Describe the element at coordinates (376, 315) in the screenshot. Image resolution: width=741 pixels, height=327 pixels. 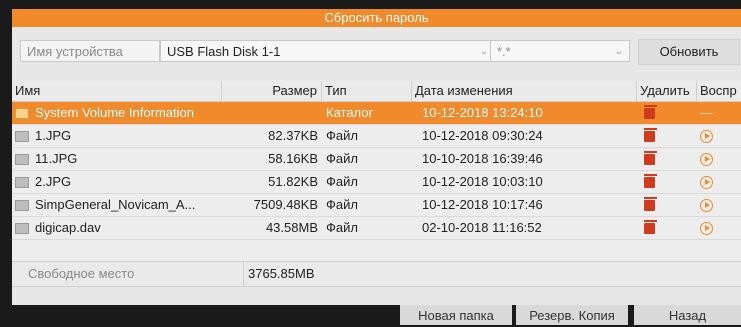
I see `button-bar: Новая папка Резерв. Копия Назад` at that location.